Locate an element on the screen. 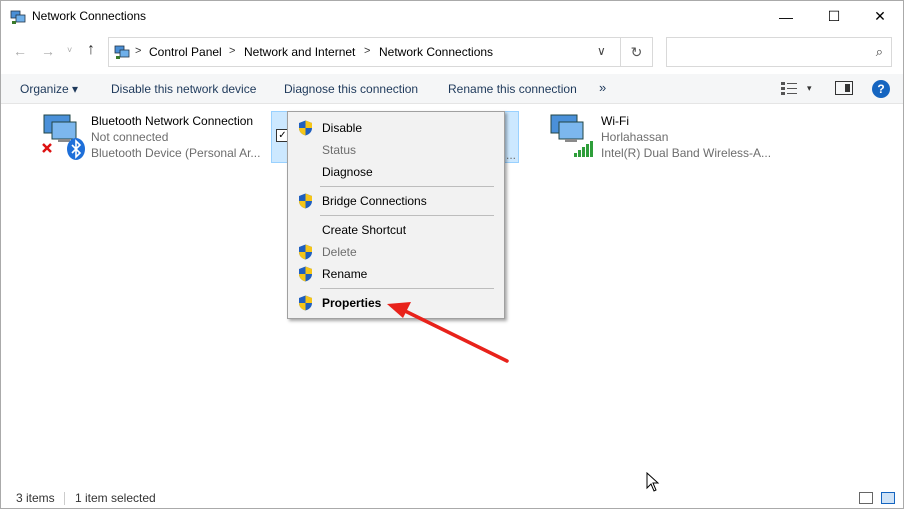 The image size is (904, 509). menu-label: Properties is located at coordinates (352, 303).